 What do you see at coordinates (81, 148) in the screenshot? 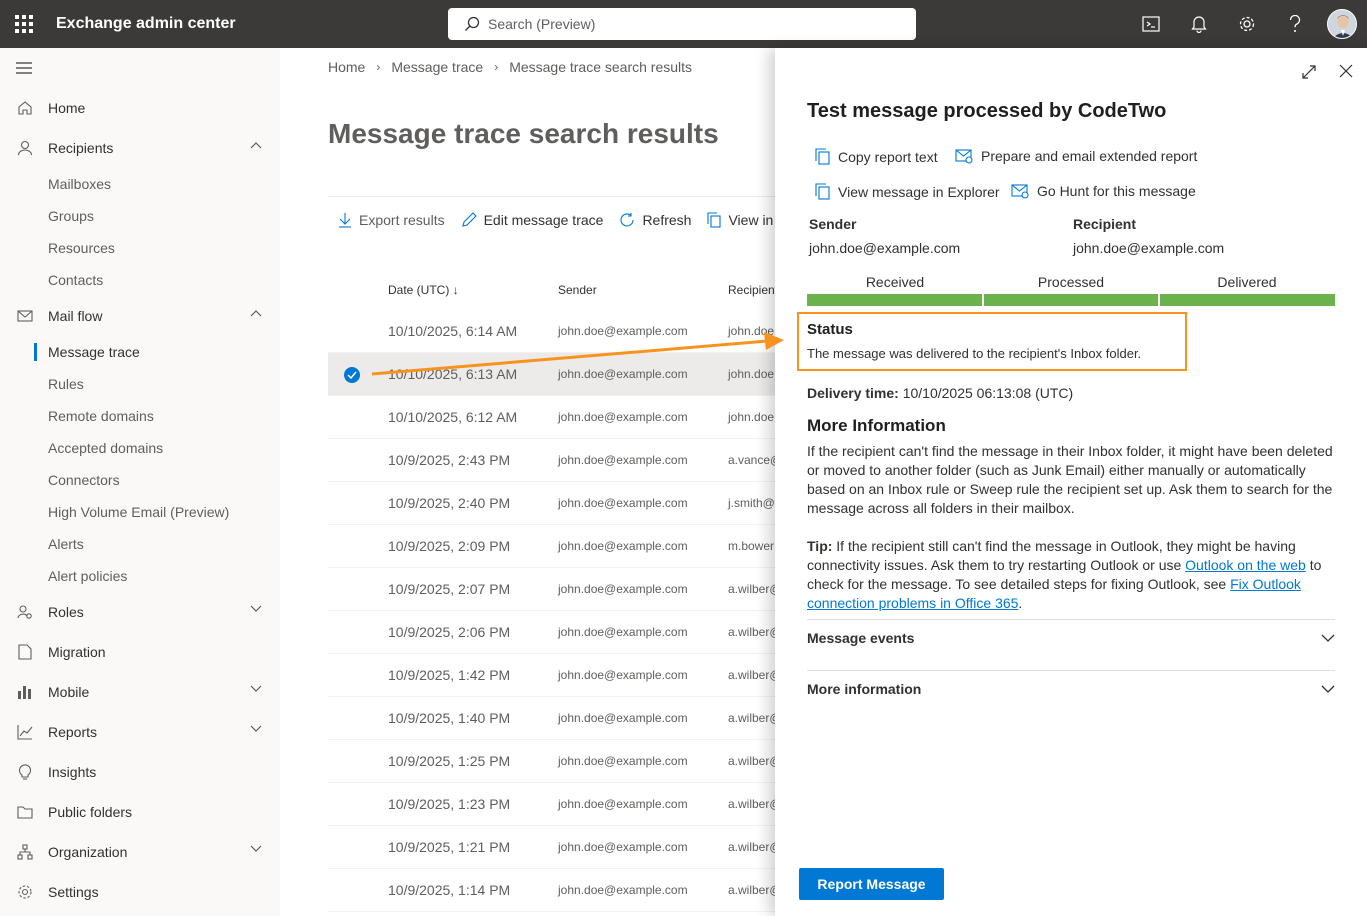
I see `sidebar-item-label: Recipients` at bounding box center [81, 148].